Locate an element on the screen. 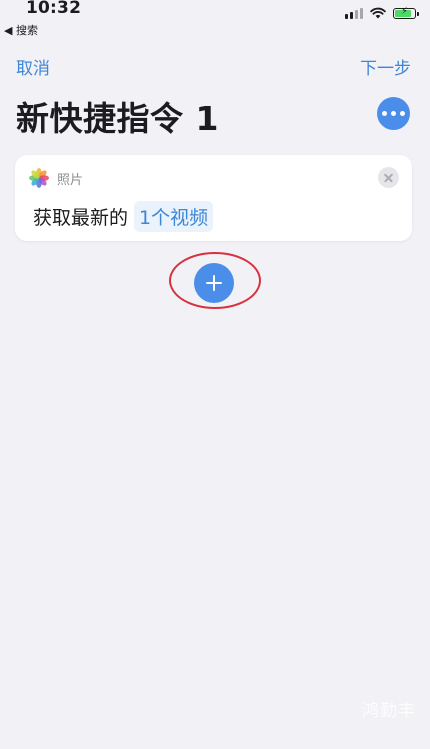  next-step-button: 下一步 is located at coordinates (385, 66).